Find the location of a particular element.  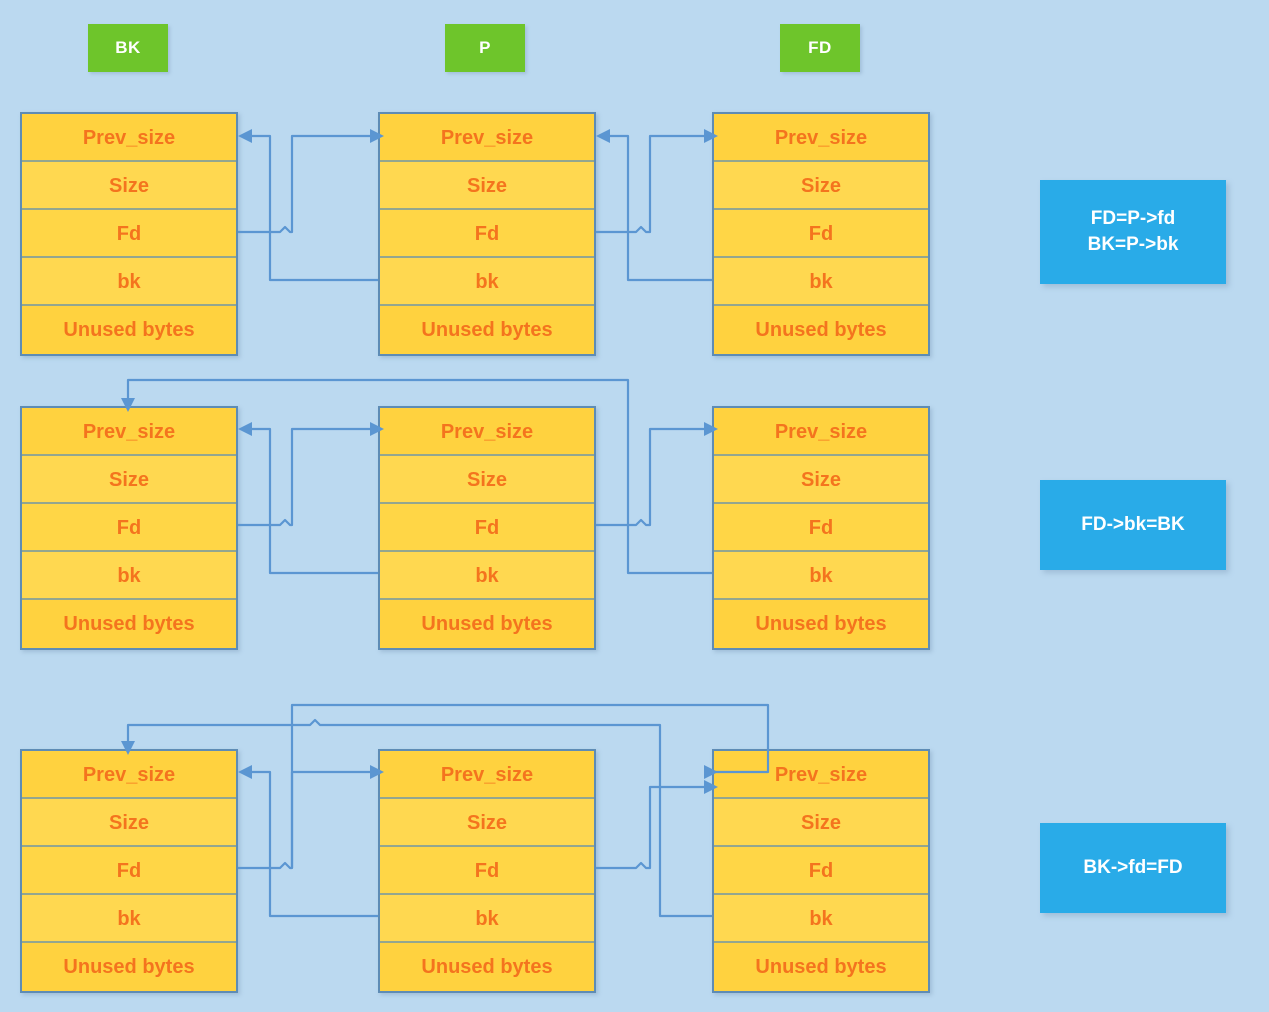

row1-wire-bk-fd-to-p is located at coordinates (311, 181).